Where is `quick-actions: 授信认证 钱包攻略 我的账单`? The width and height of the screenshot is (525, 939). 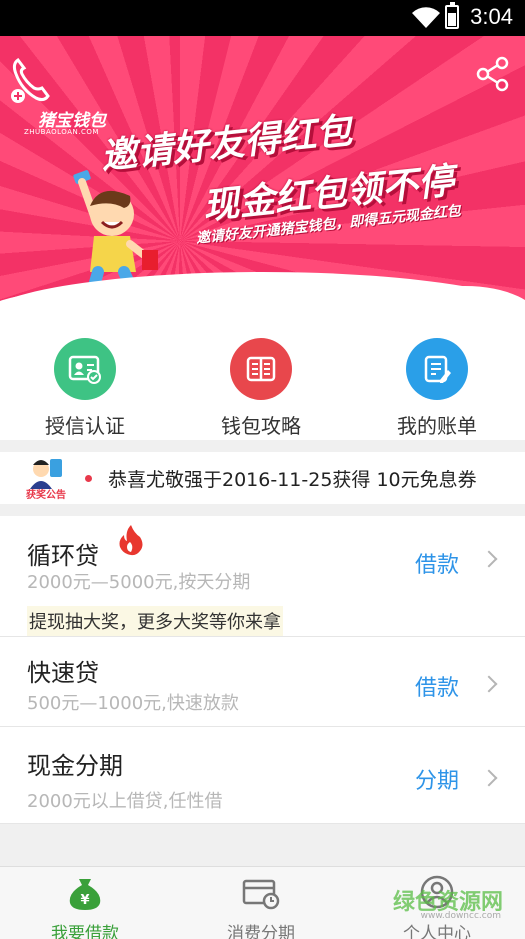 quick-actions: 授信认证 钱包攻略 我的账单 is located at coordinates (262, 386).